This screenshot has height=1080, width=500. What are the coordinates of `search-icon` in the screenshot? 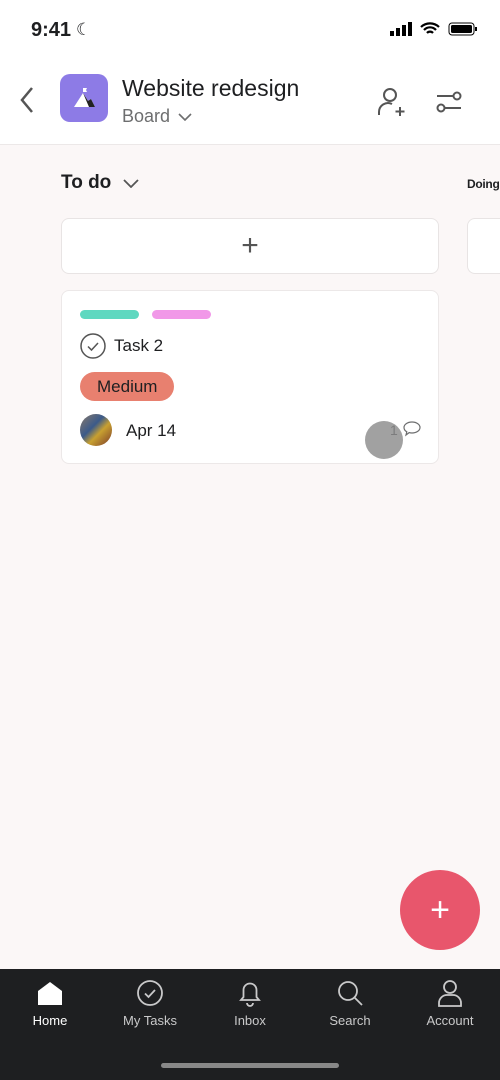 It's located at (350, 993).